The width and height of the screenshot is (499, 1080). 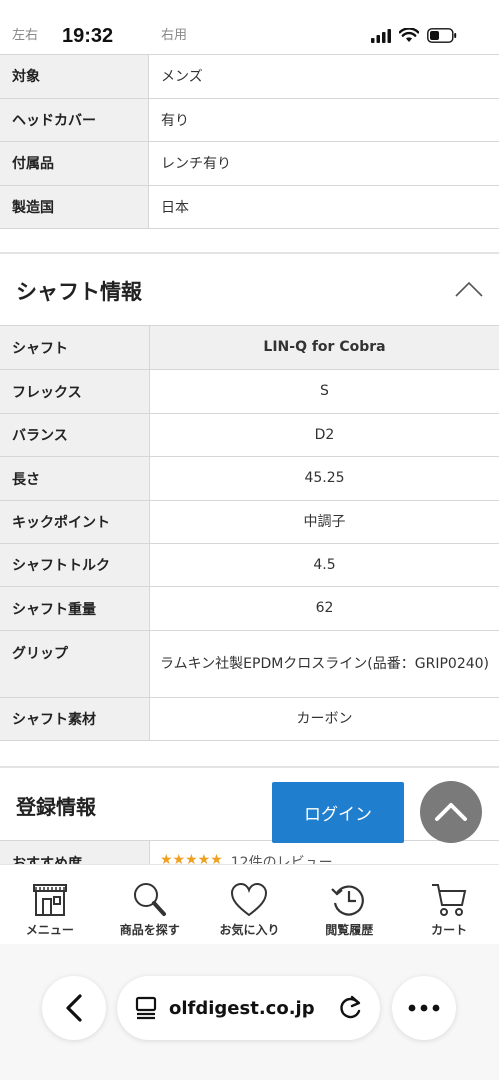 What do you see at coordinates (381, 35) in the screenshot?
I see `cellular-signal-icon` at bounding box center [381, 35].